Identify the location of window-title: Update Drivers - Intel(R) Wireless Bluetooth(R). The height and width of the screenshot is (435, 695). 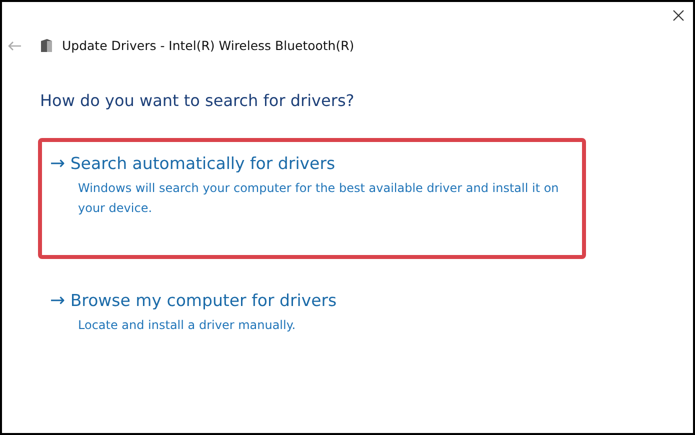
(208, 45).